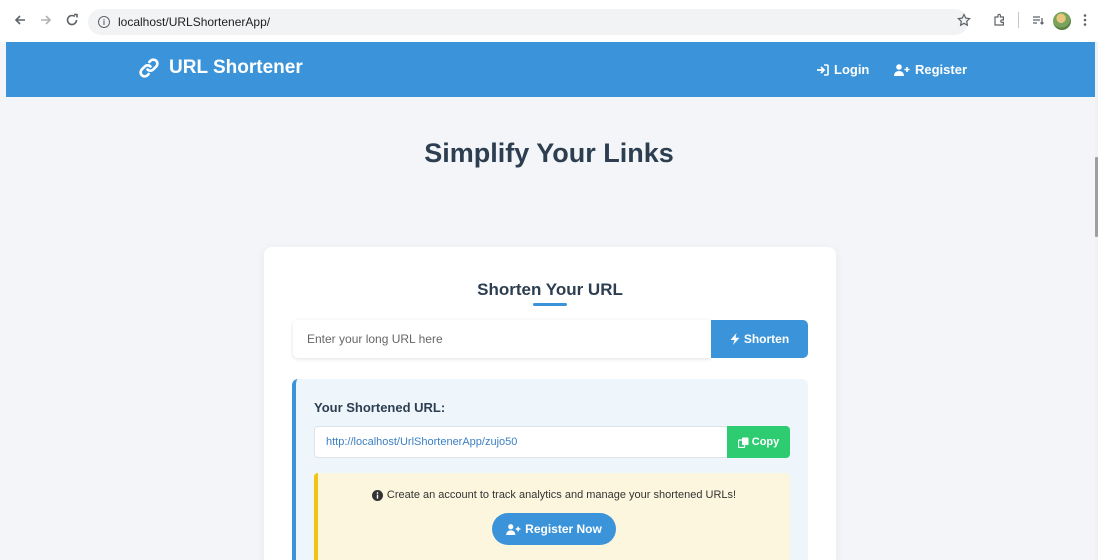  I want to click on copy-label: Copy, so click(765, 442).